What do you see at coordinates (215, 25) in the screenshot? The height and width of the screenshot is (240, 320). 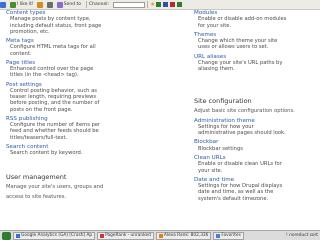 I see `item-description: for your site.` at bounding box center [215, 25].